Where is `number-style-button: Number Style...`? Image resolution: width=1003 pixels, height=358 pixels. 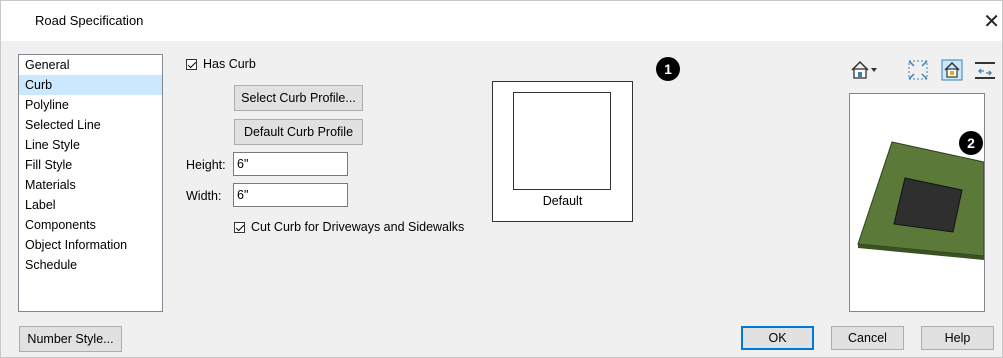
number-style-button: Number Style... is located at coordinates (70, 339).